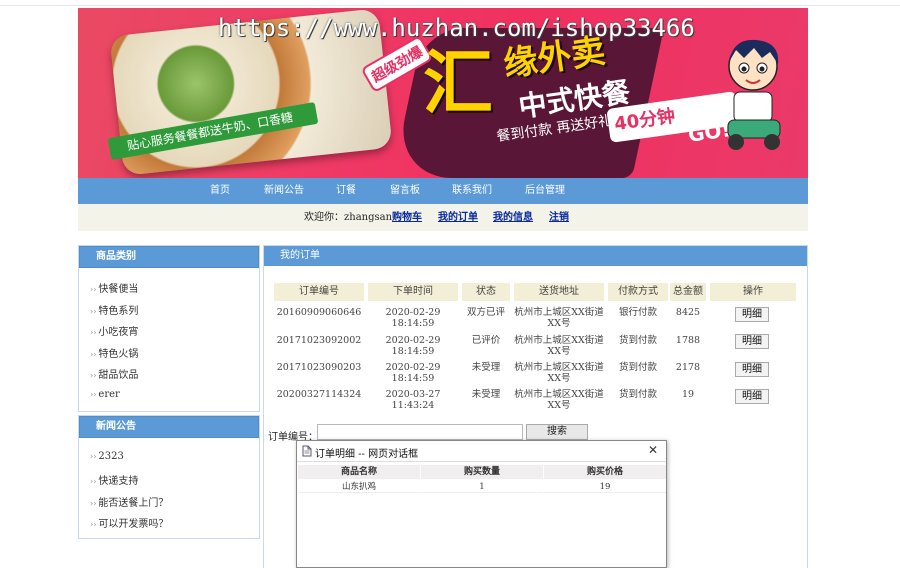 The height and width of the screenshot is (568, 900). I want to click on nav-news: 新闻公告, so click(284, 191).